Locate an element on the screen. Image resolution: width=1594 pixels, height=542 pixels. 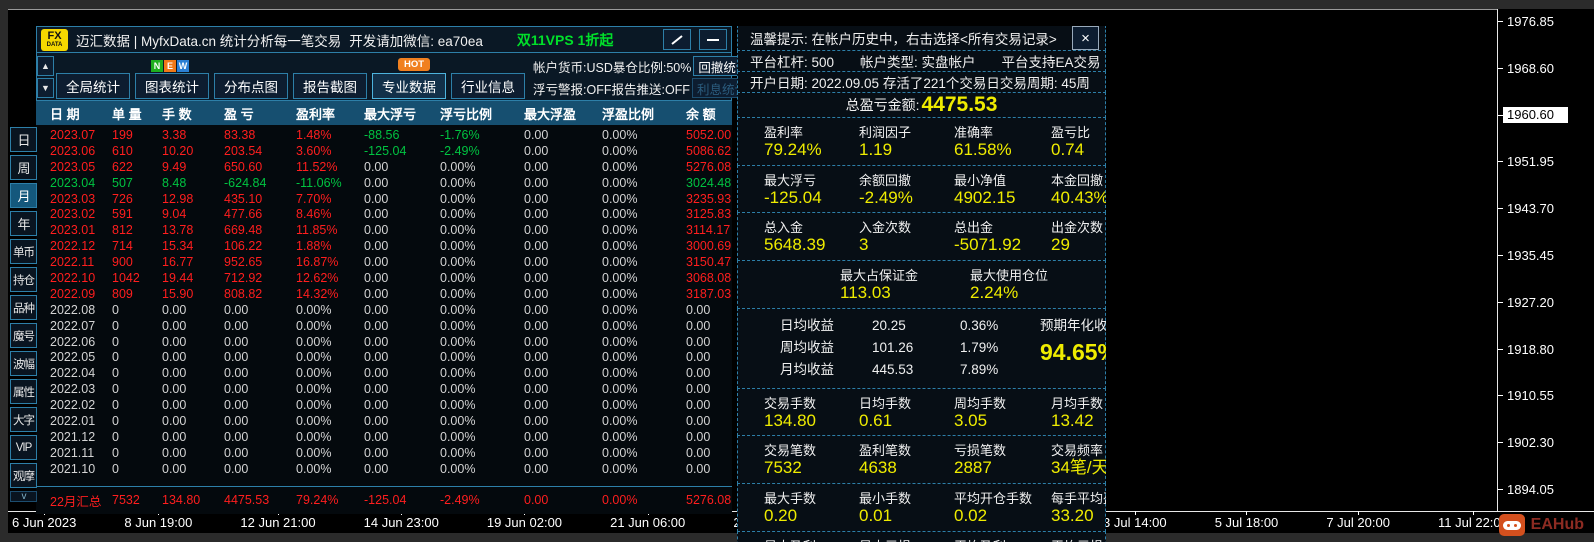
price-tick is located at coordinates (1500, 396).